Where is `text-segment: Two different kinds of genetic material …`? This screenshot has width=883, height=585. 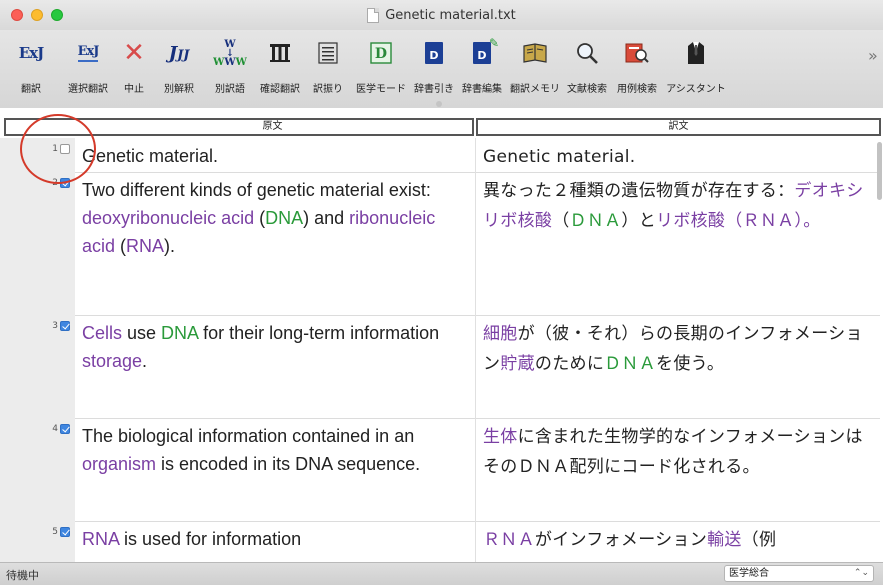
text-segment: Two different kinds of genetic material … is located at coordinates (256, 190).